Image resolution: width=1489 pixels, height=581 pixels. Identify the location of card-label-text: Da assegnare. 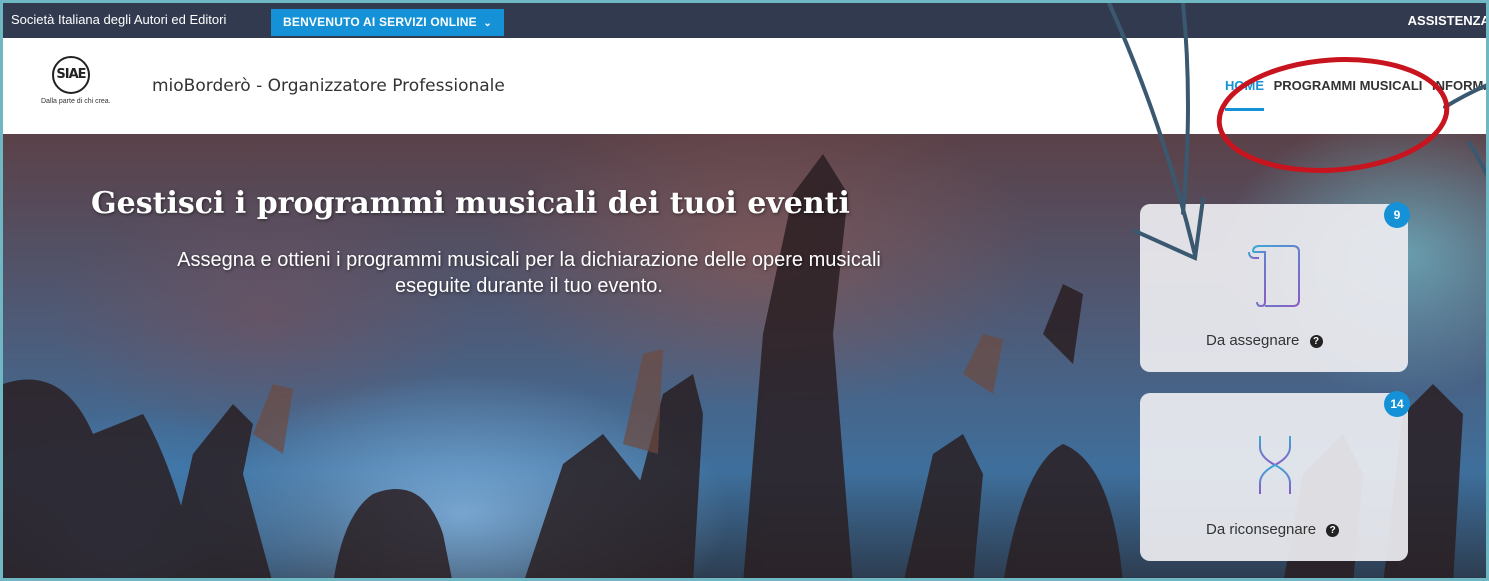
(1253, 340).